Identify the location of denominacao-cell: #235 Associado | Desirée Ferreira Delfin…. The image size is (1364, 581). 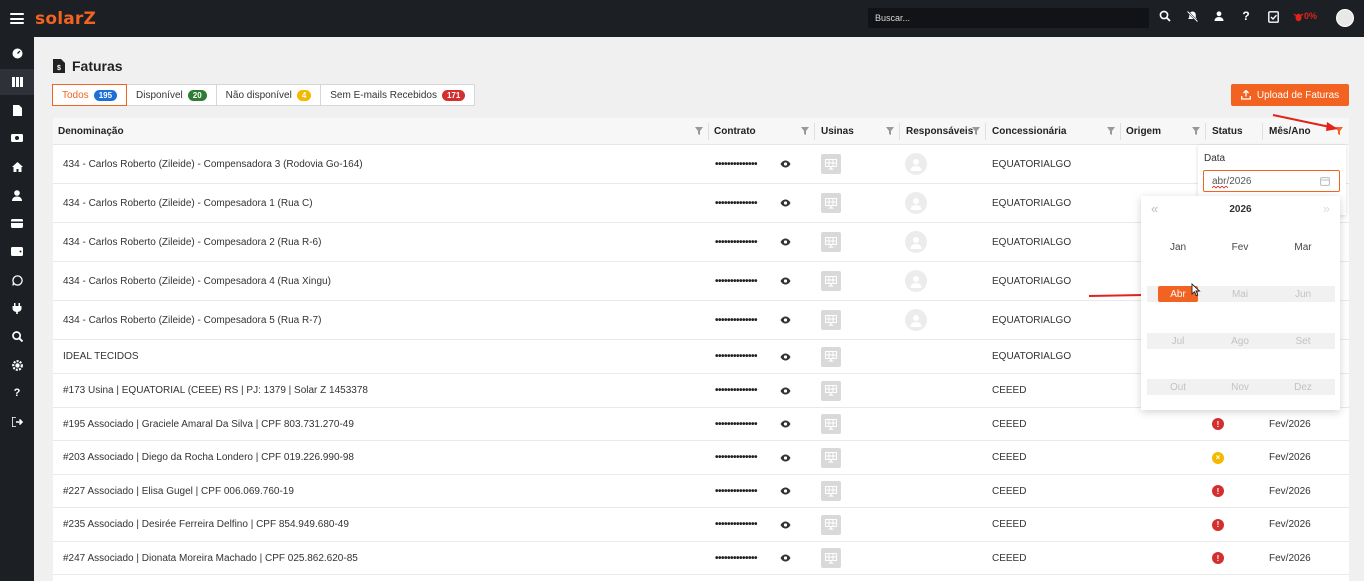
(206, 524).